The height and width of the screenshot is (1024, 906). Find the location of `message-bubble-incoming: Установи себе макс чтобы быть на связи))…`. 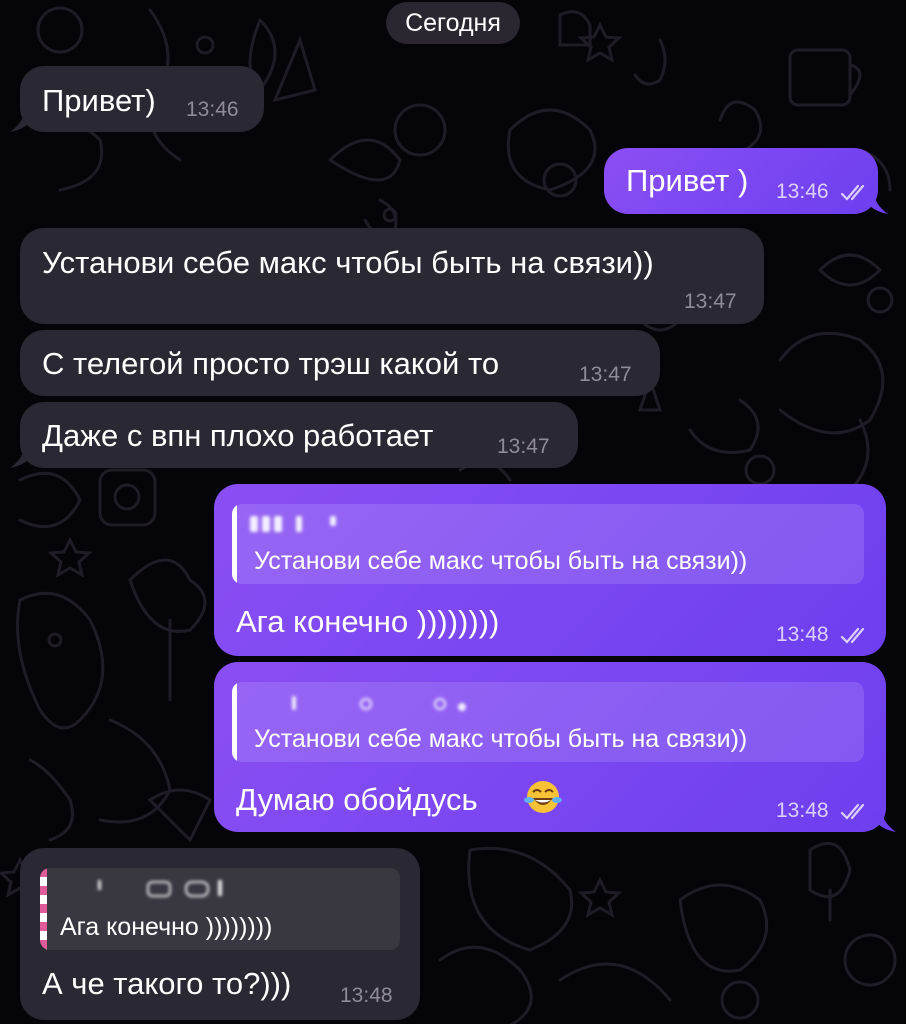

message-bubble-incoming: Установи себе макс чтобы быть на связи))… is located at coordinates (392, 276).